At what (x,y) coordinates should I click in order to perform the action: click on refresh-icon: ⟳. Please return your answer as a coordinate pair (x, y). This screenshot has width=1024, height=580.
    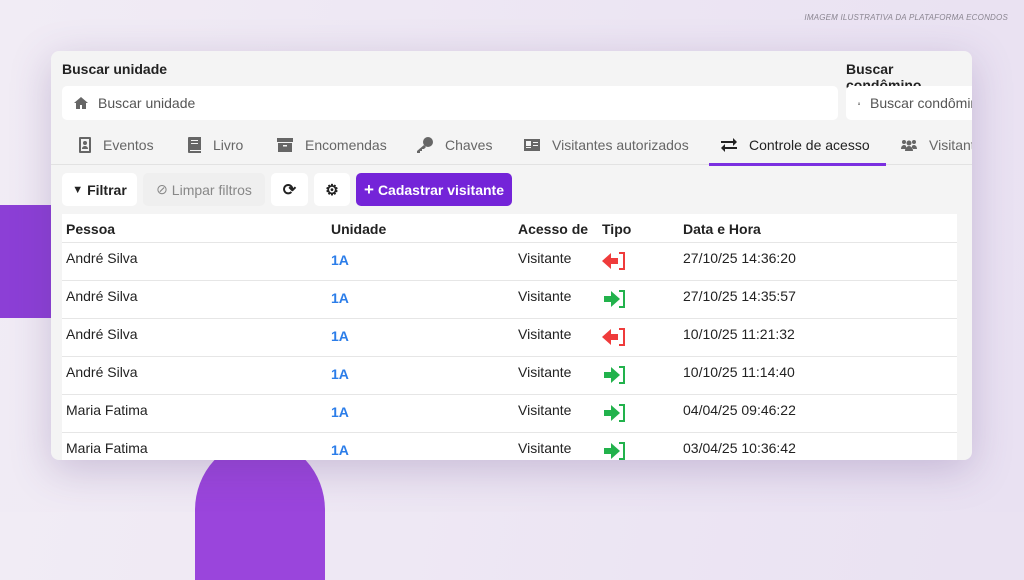
    Looking at the image, I should click on (289, 190).